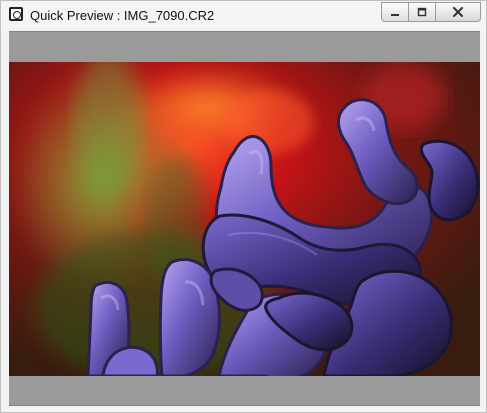 Image resolution: width=487 pixels, height=413 pixels. I want to click on close-button, so click(458, 12).